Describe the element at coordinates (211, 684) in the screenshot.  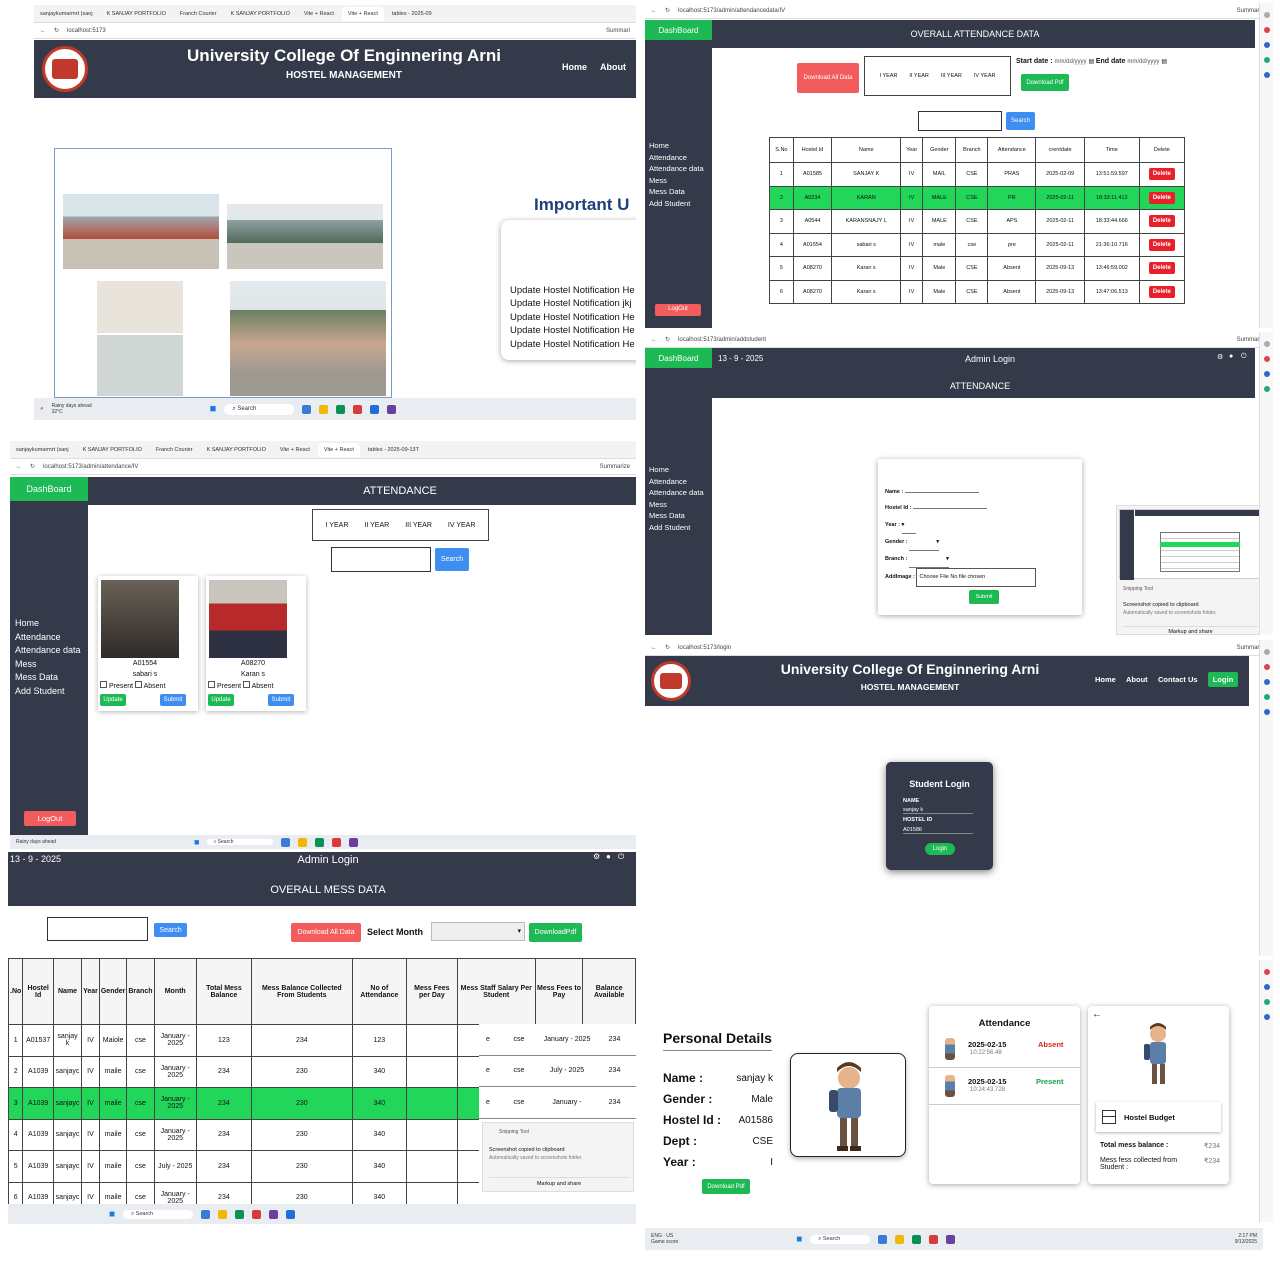
I see `present-checkbox` at that location.